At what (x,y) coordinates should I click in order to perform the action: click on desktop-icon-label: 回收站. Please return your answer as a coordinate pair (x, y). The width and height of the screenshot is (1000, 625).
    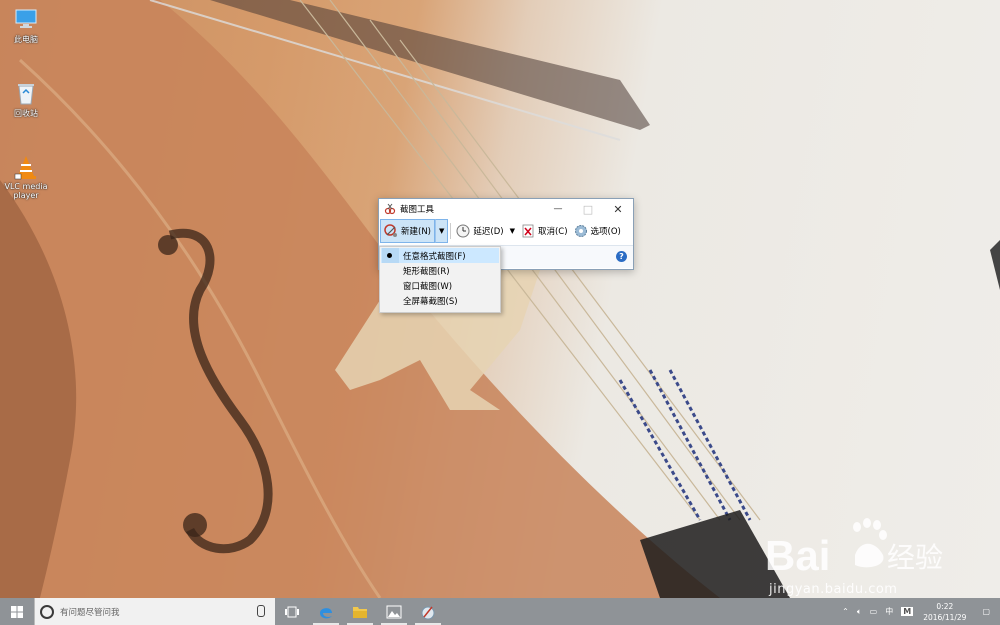
    Looking at the image, I should click on (26, 113).